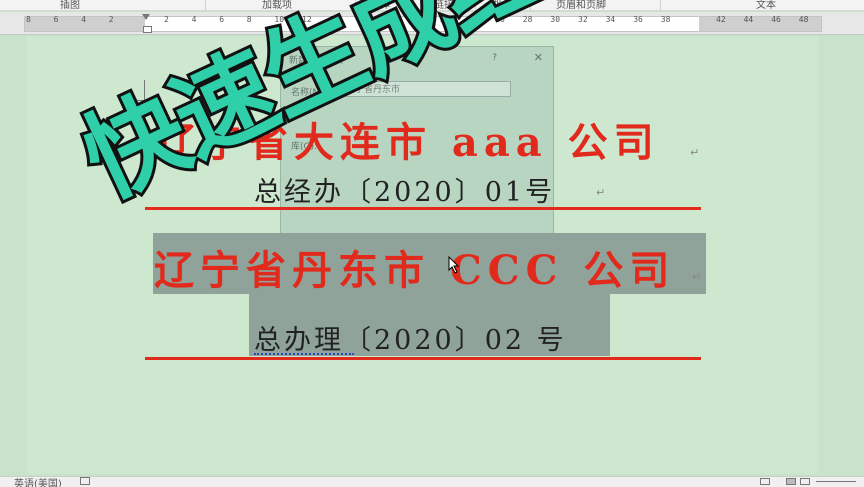  I want to click on ruler-tick-label: 48, so click(803, 19).